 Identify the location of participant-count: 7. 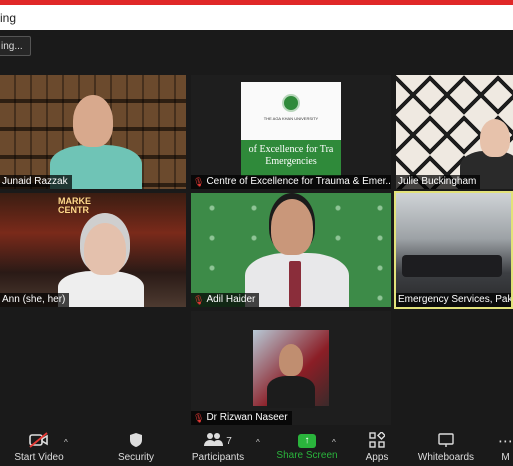
(229, 441).